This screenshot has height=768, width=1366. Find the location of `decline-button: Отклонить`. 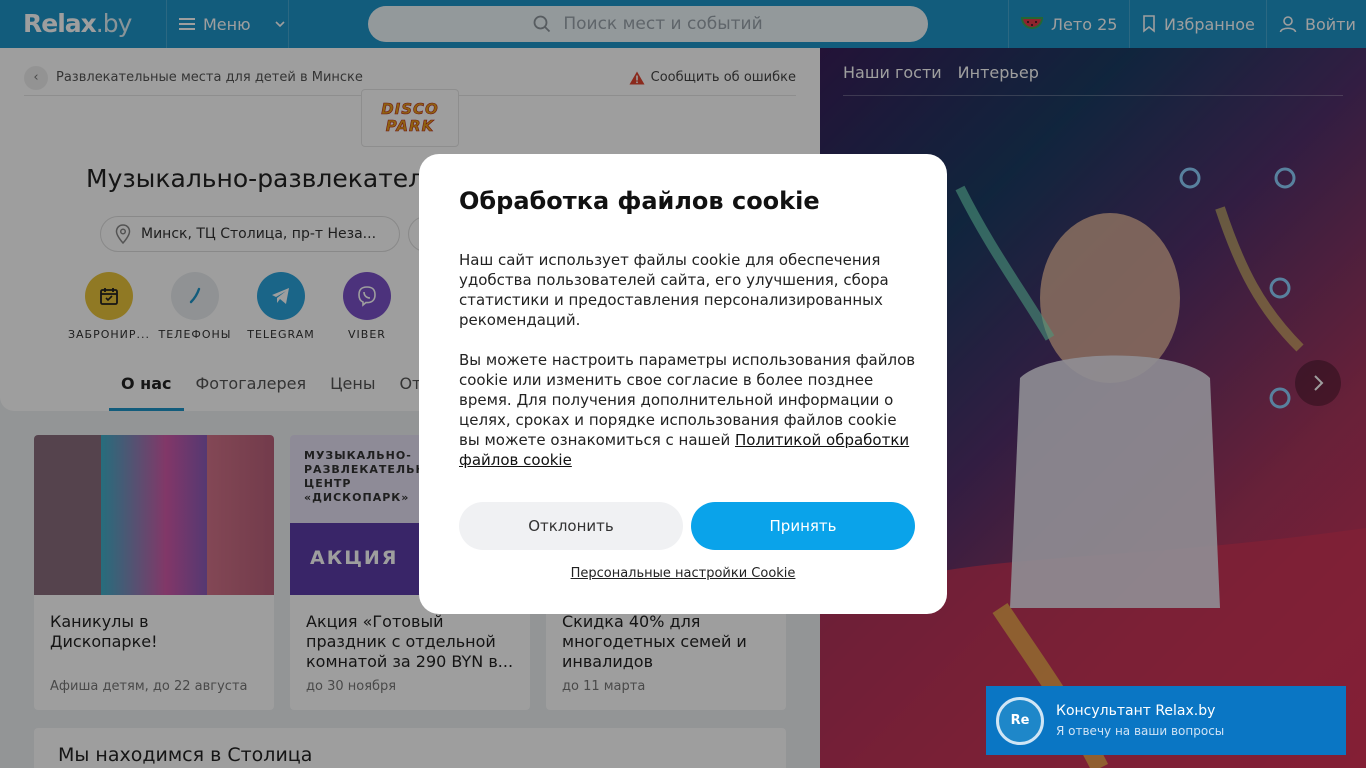

decline-button: Отклонить is located at coordinates (571, 526).